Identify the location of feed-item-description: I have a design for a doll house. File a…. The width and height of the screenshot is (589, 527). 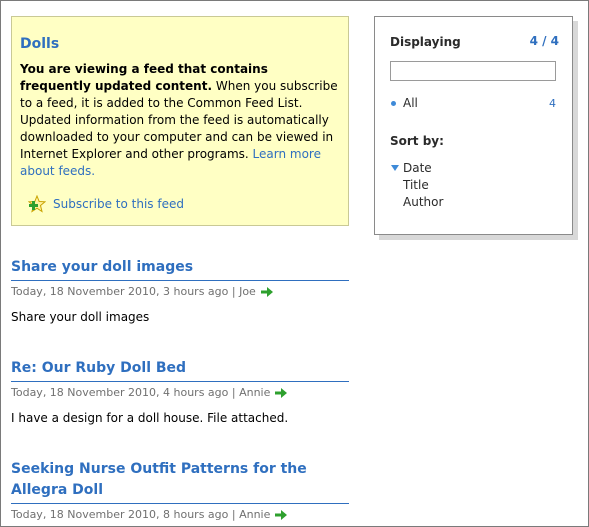
(150, 418).